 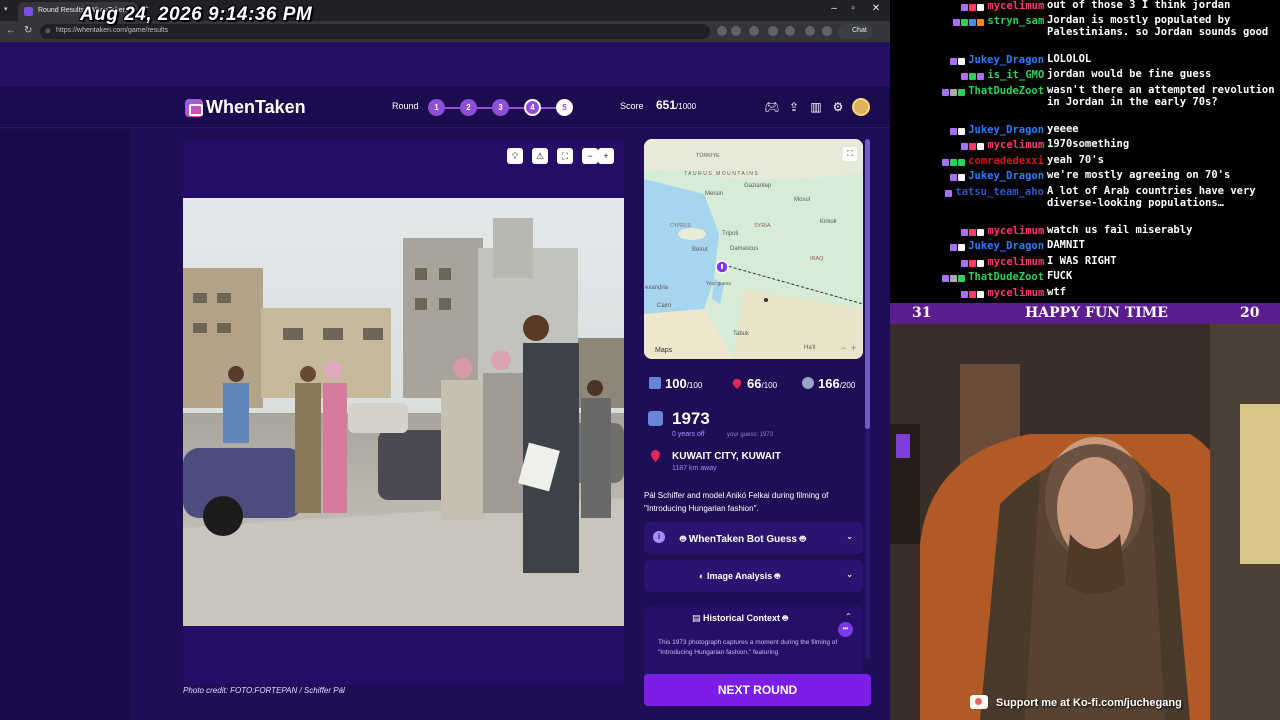 What do you see at coordinates (853, 8) in the screenshot?
I see `maximize-icon: ▫` at bounding box center [853, 8].